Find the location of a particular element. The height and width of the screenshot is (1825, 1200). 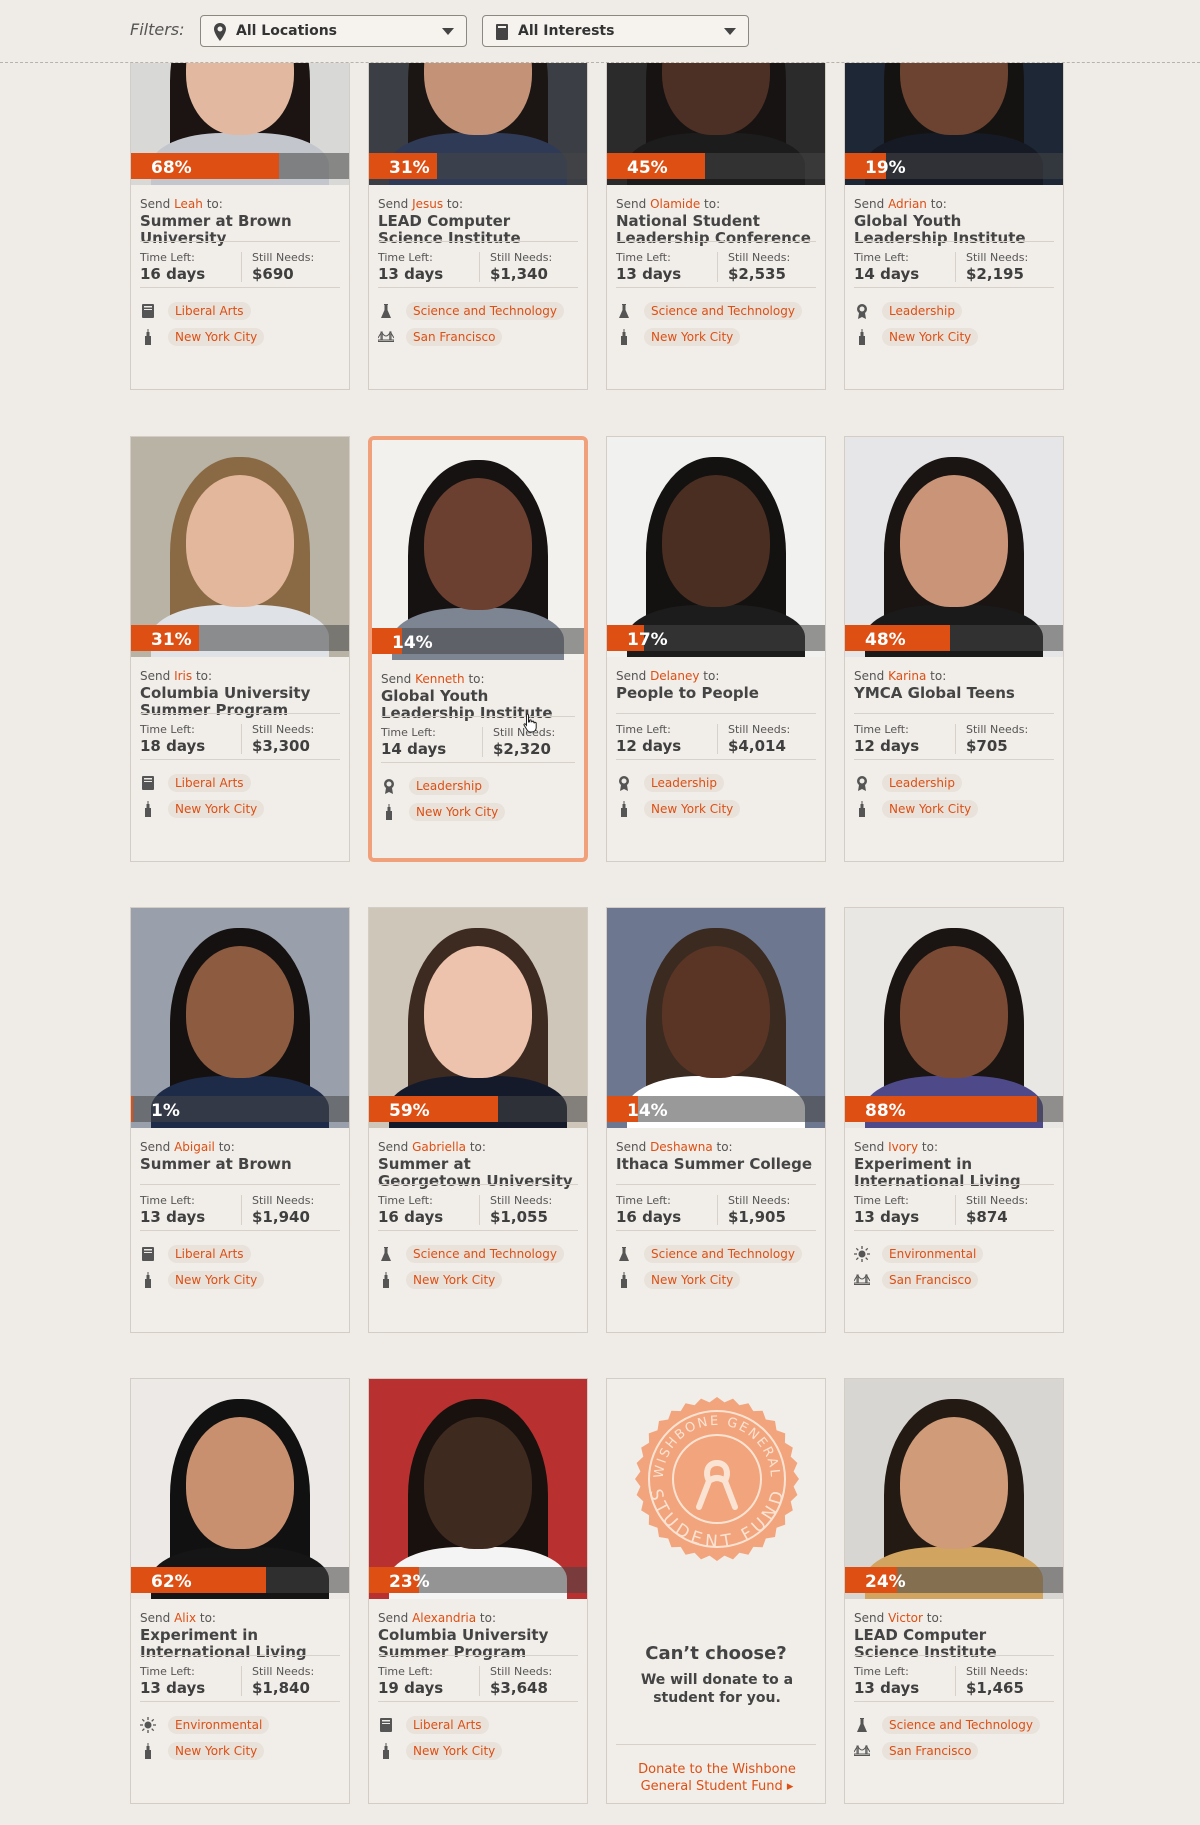

send-line: Send Victor to: is located at coordinates (898, 1618).